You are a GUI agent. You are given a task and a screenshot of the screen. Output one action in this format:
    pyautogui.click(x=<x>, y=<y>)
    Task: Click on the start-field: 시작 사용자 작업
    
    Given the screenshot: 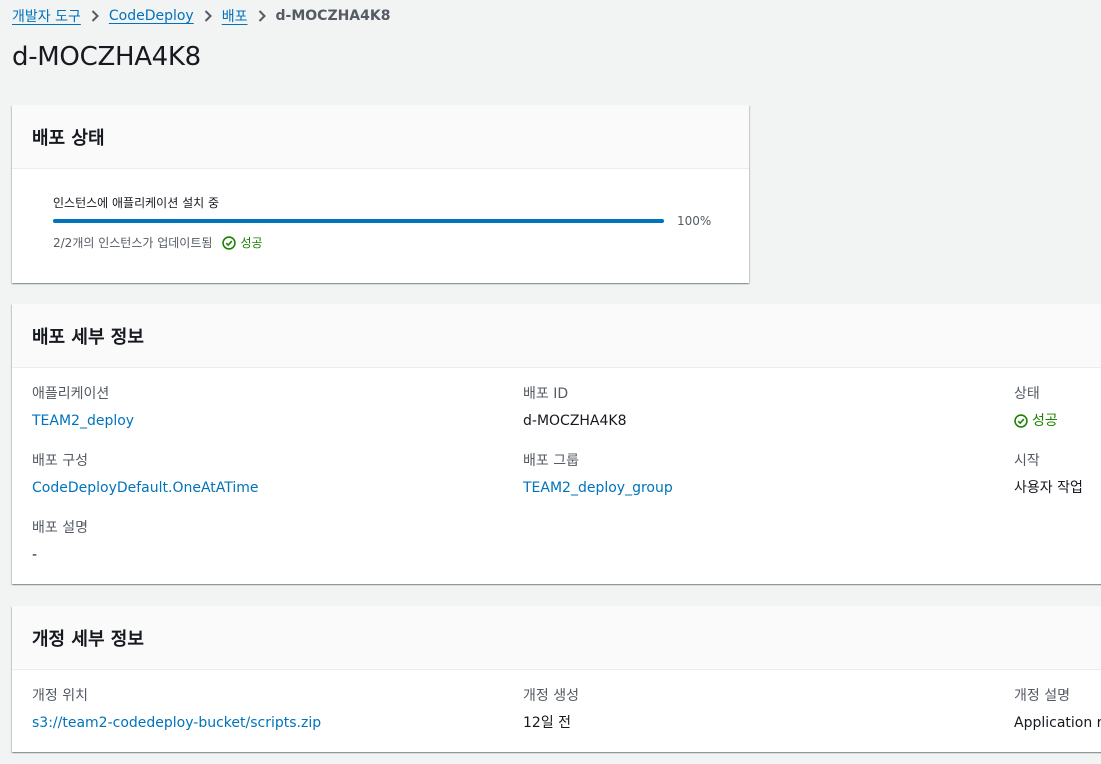 What is the action you would take?
    pyautogui.click(x=1048, y=474)
    